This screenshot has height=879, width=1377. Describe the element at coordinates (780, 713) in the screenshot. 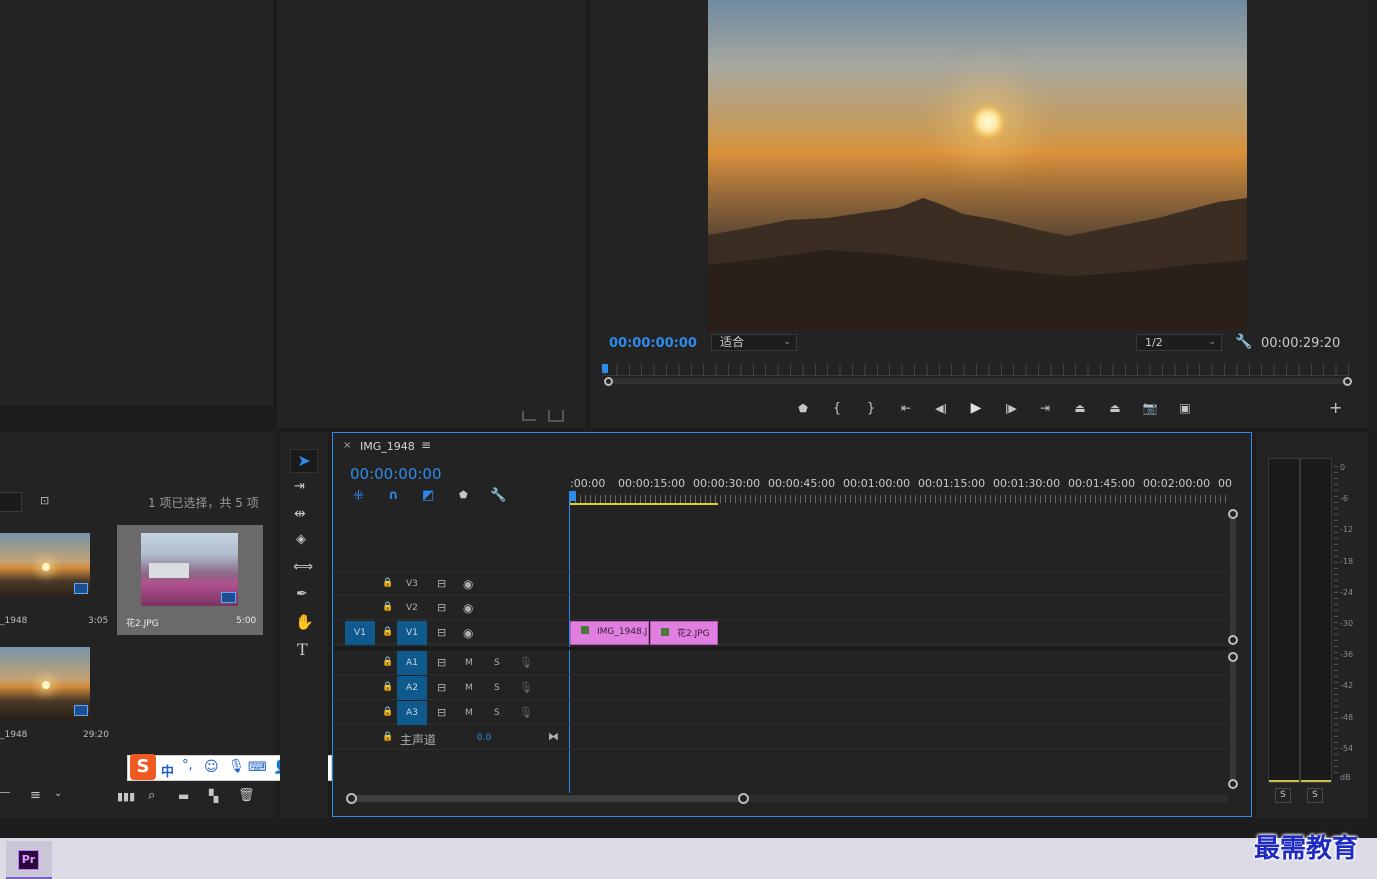

I see `track-a3: 🔒 A3 ⊟ M S 🎙` at that location.